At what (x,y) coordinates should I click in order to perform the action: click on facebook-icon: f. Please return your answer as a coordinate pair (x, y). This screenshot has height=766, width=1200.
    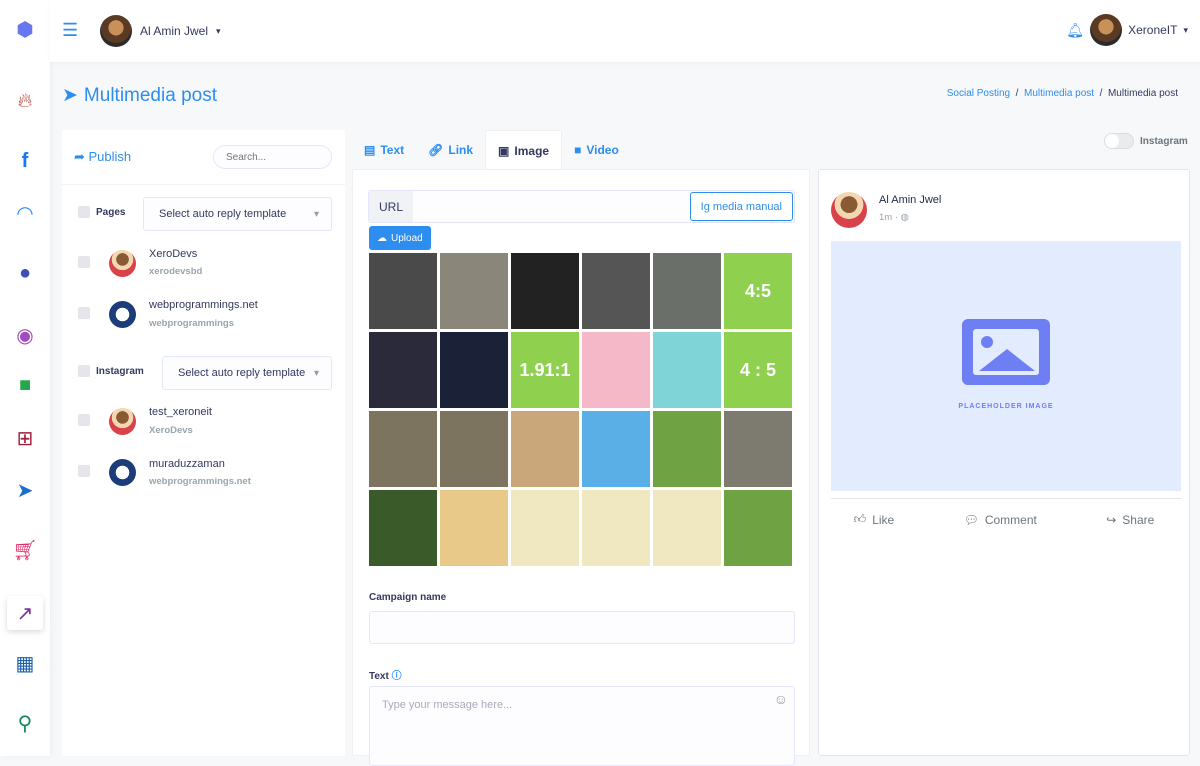
    Looking at the image, I should click on (25, 161).